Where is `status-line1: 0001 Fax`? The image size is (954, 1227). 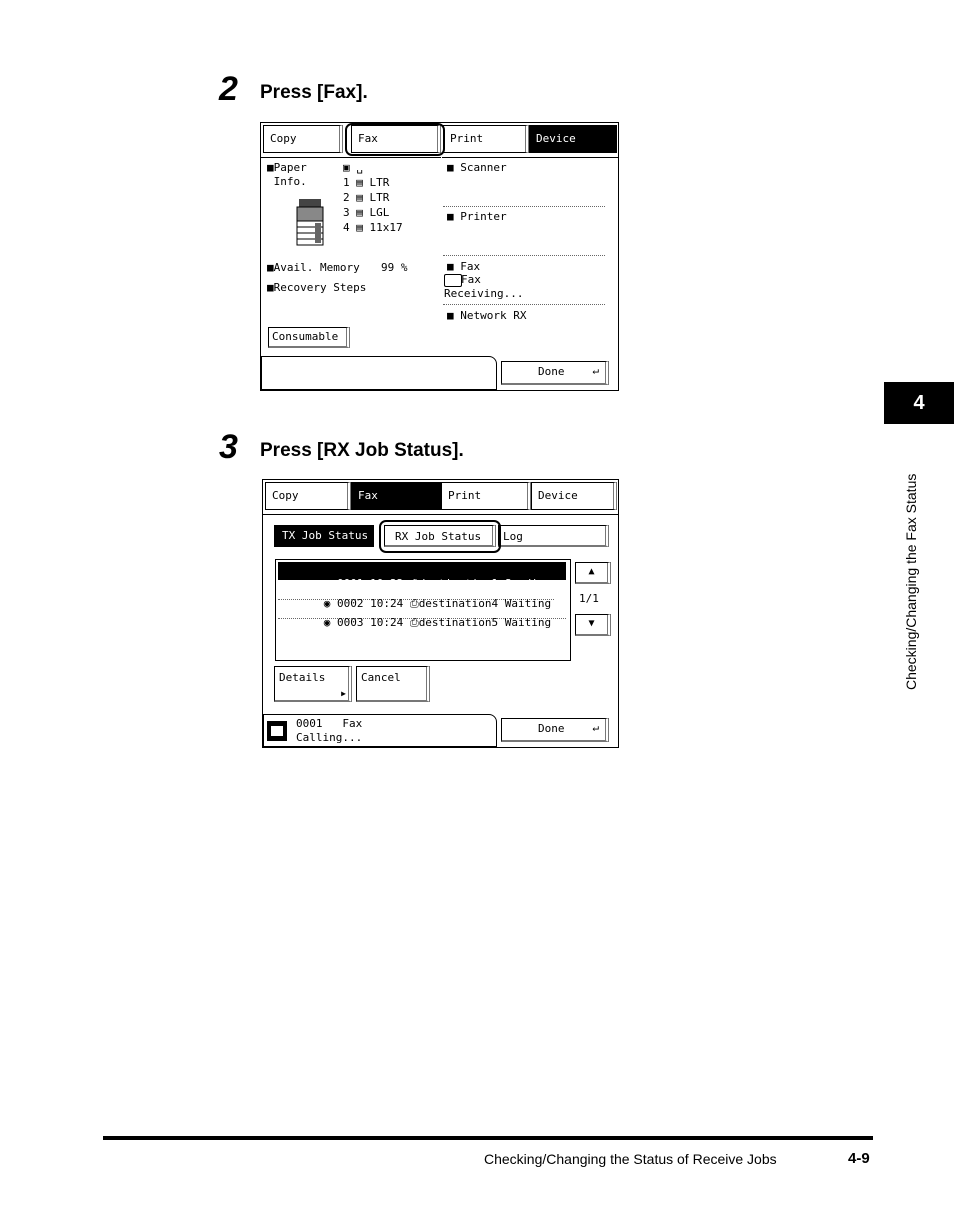 status-line1: 0001 Fax is located at coordinates (329, 723).